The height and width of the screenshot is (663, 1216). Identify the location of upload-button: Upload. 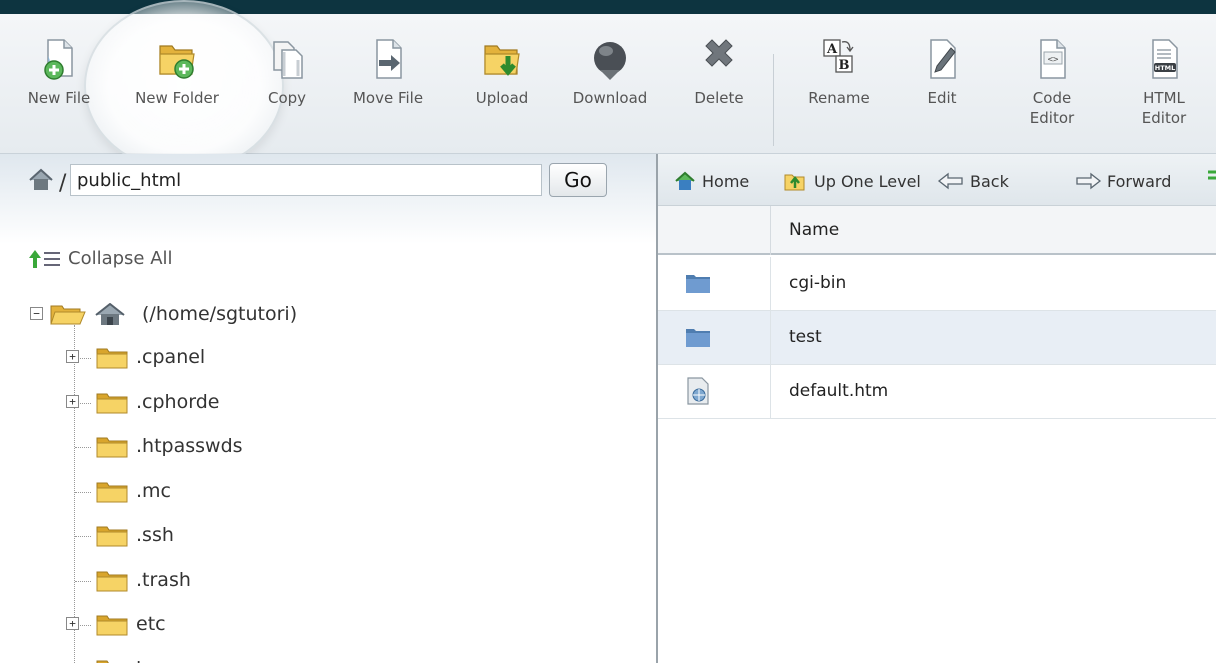
(502, 84).